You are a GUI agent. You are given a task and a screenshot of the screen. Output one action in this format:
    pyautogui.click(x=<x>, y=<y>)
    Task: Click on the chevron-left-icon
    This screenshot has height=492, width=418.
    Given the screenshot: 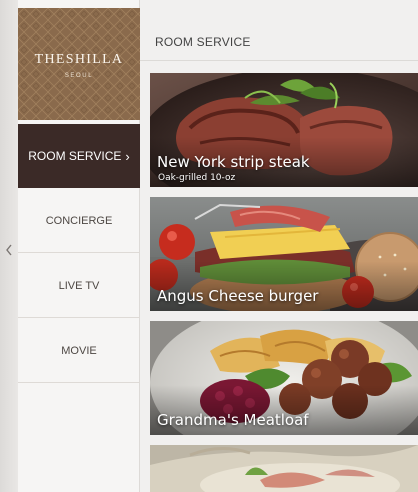 What is the action you would take?
    pyautogui.click(x=9, y=250)
    